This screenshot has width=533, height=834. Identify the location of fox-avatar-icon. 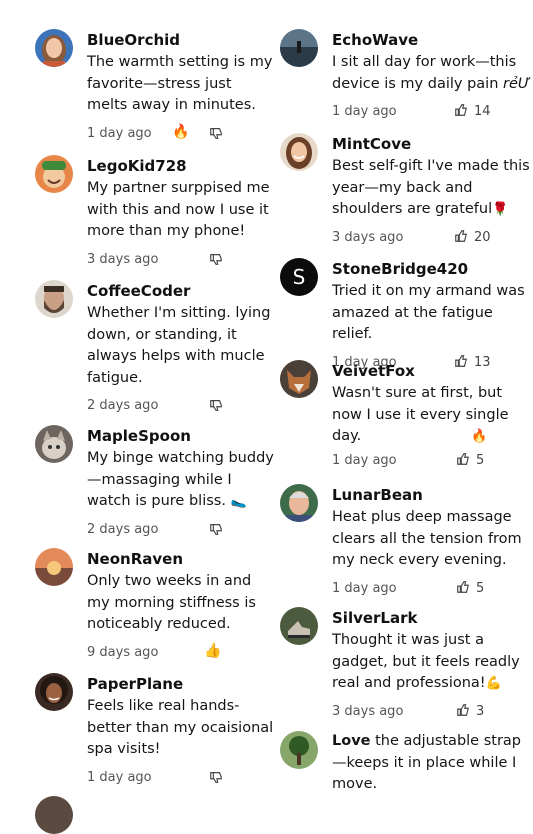
(299, 379).